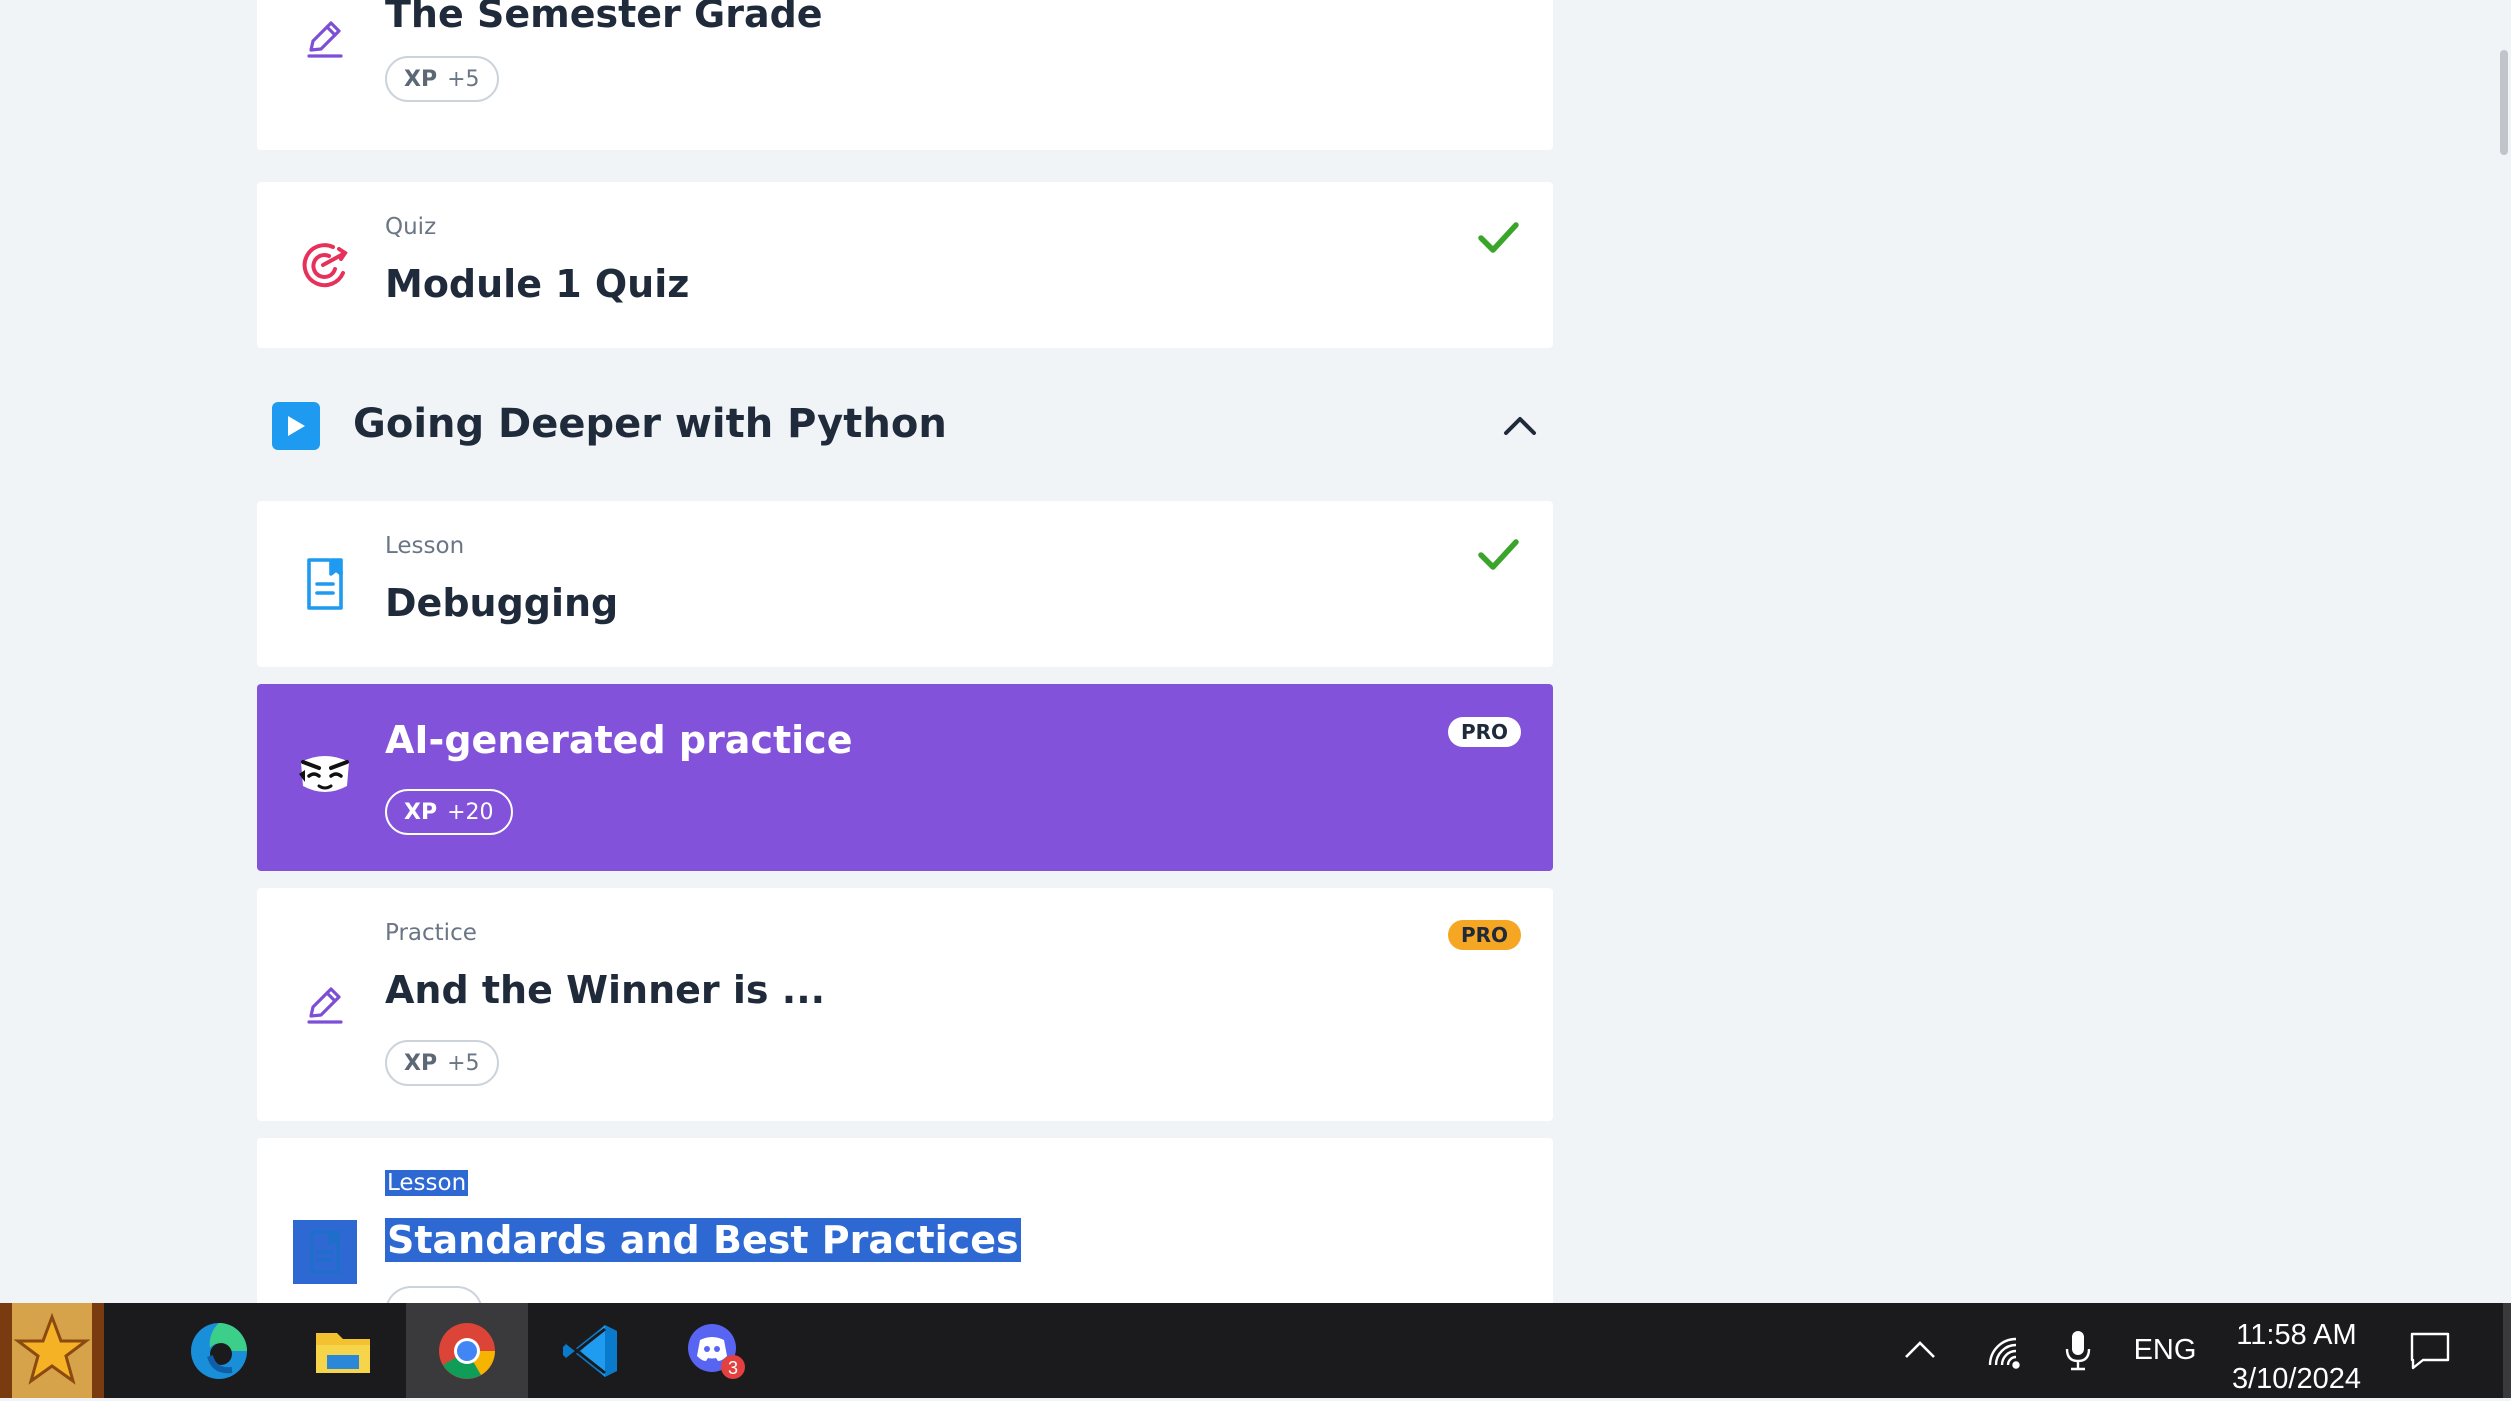  Describe the element at coordinates (2296, 1379) in the screenshot. I see `clock-date: 3/10/2024` at that location.